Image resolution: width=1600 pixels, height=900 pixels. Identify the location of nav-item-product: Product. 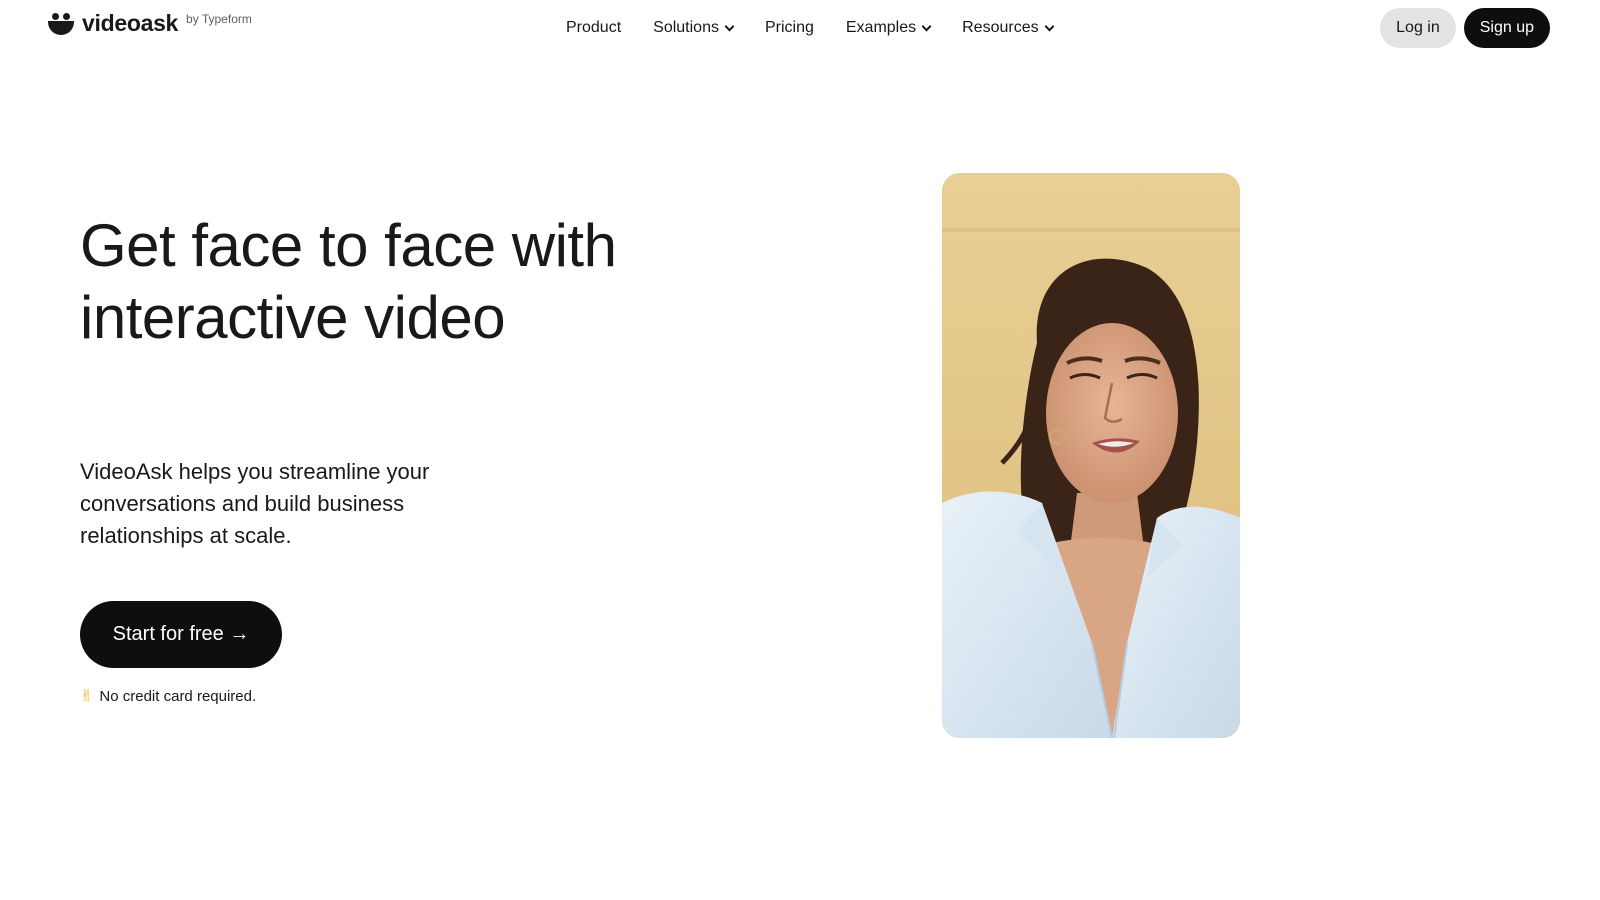
(593, 28).